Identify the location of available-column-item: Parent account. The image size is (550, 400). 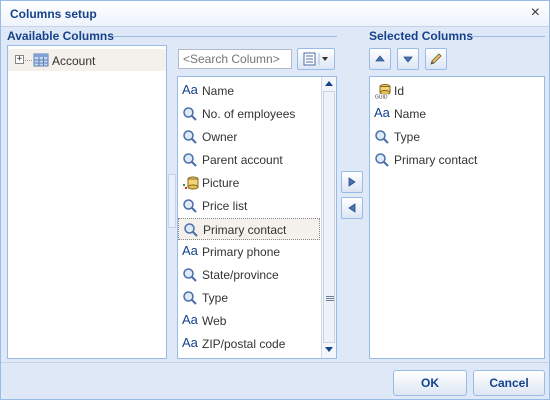
(249, 160).